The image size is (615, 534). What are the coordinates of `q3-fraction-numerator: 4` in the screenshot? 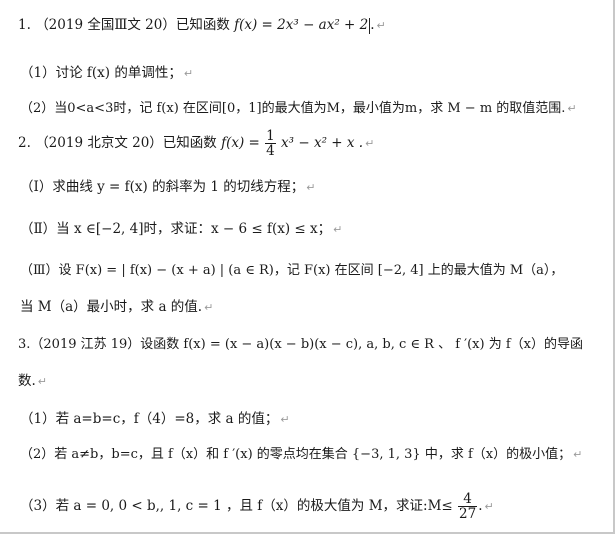 It's located at (468, 499).